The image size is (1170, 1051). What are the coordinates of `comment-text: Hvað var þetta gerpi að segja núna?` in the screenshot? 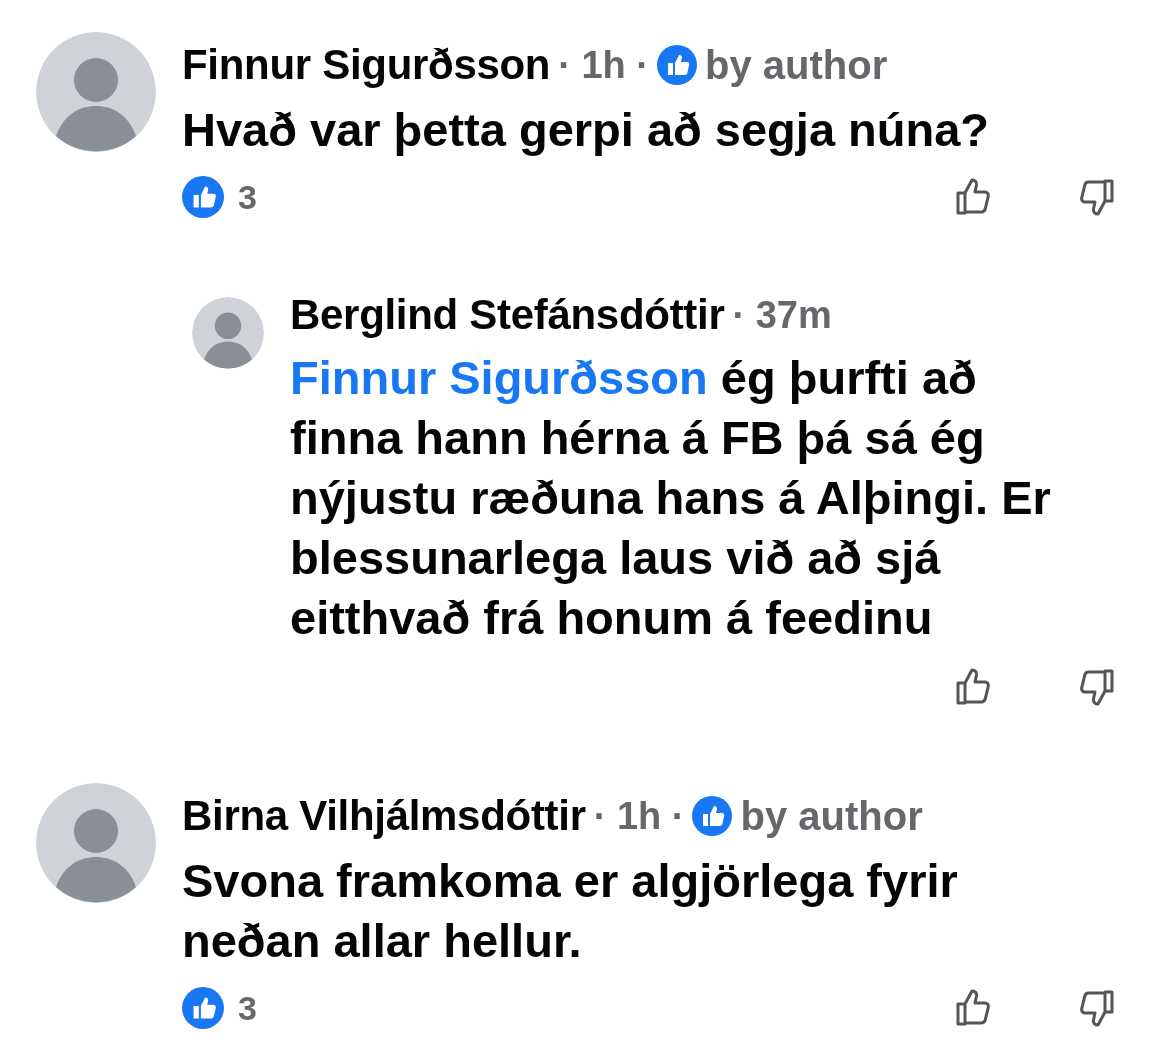 It's located at (586, 130).